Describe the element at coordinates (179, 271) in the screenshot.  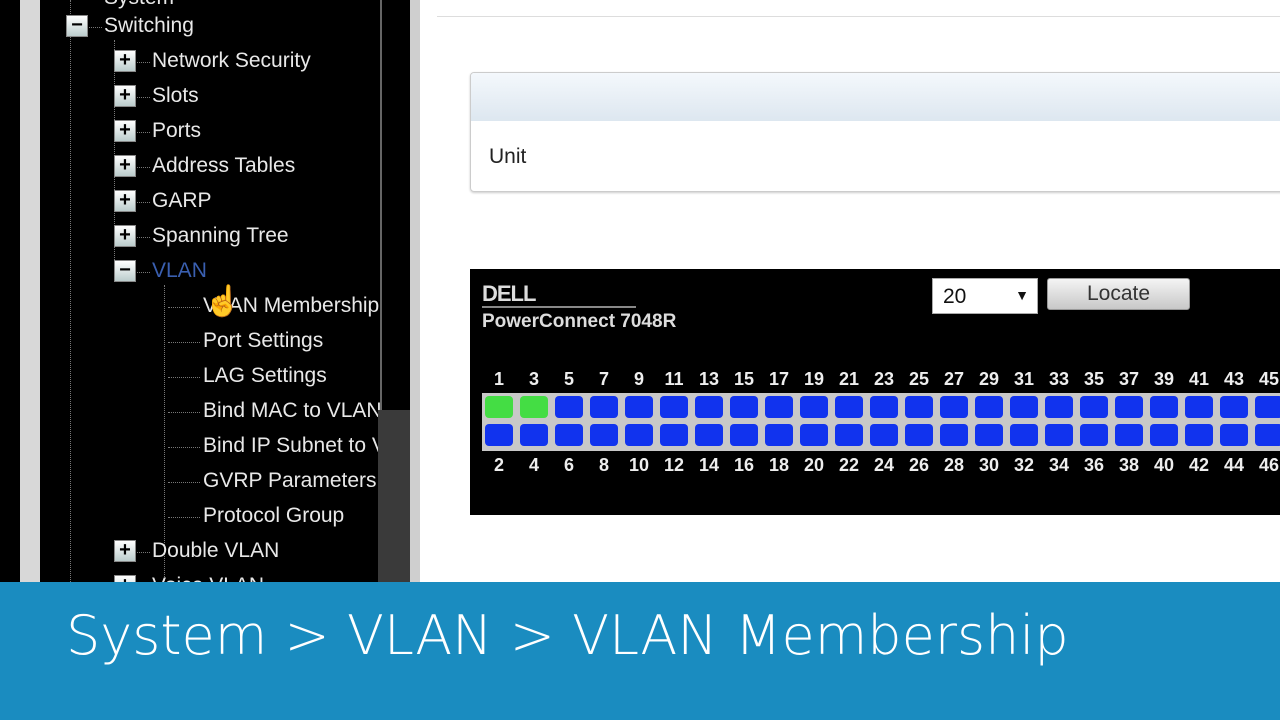
I see `tree-item-vlan: VLAN` at that location.